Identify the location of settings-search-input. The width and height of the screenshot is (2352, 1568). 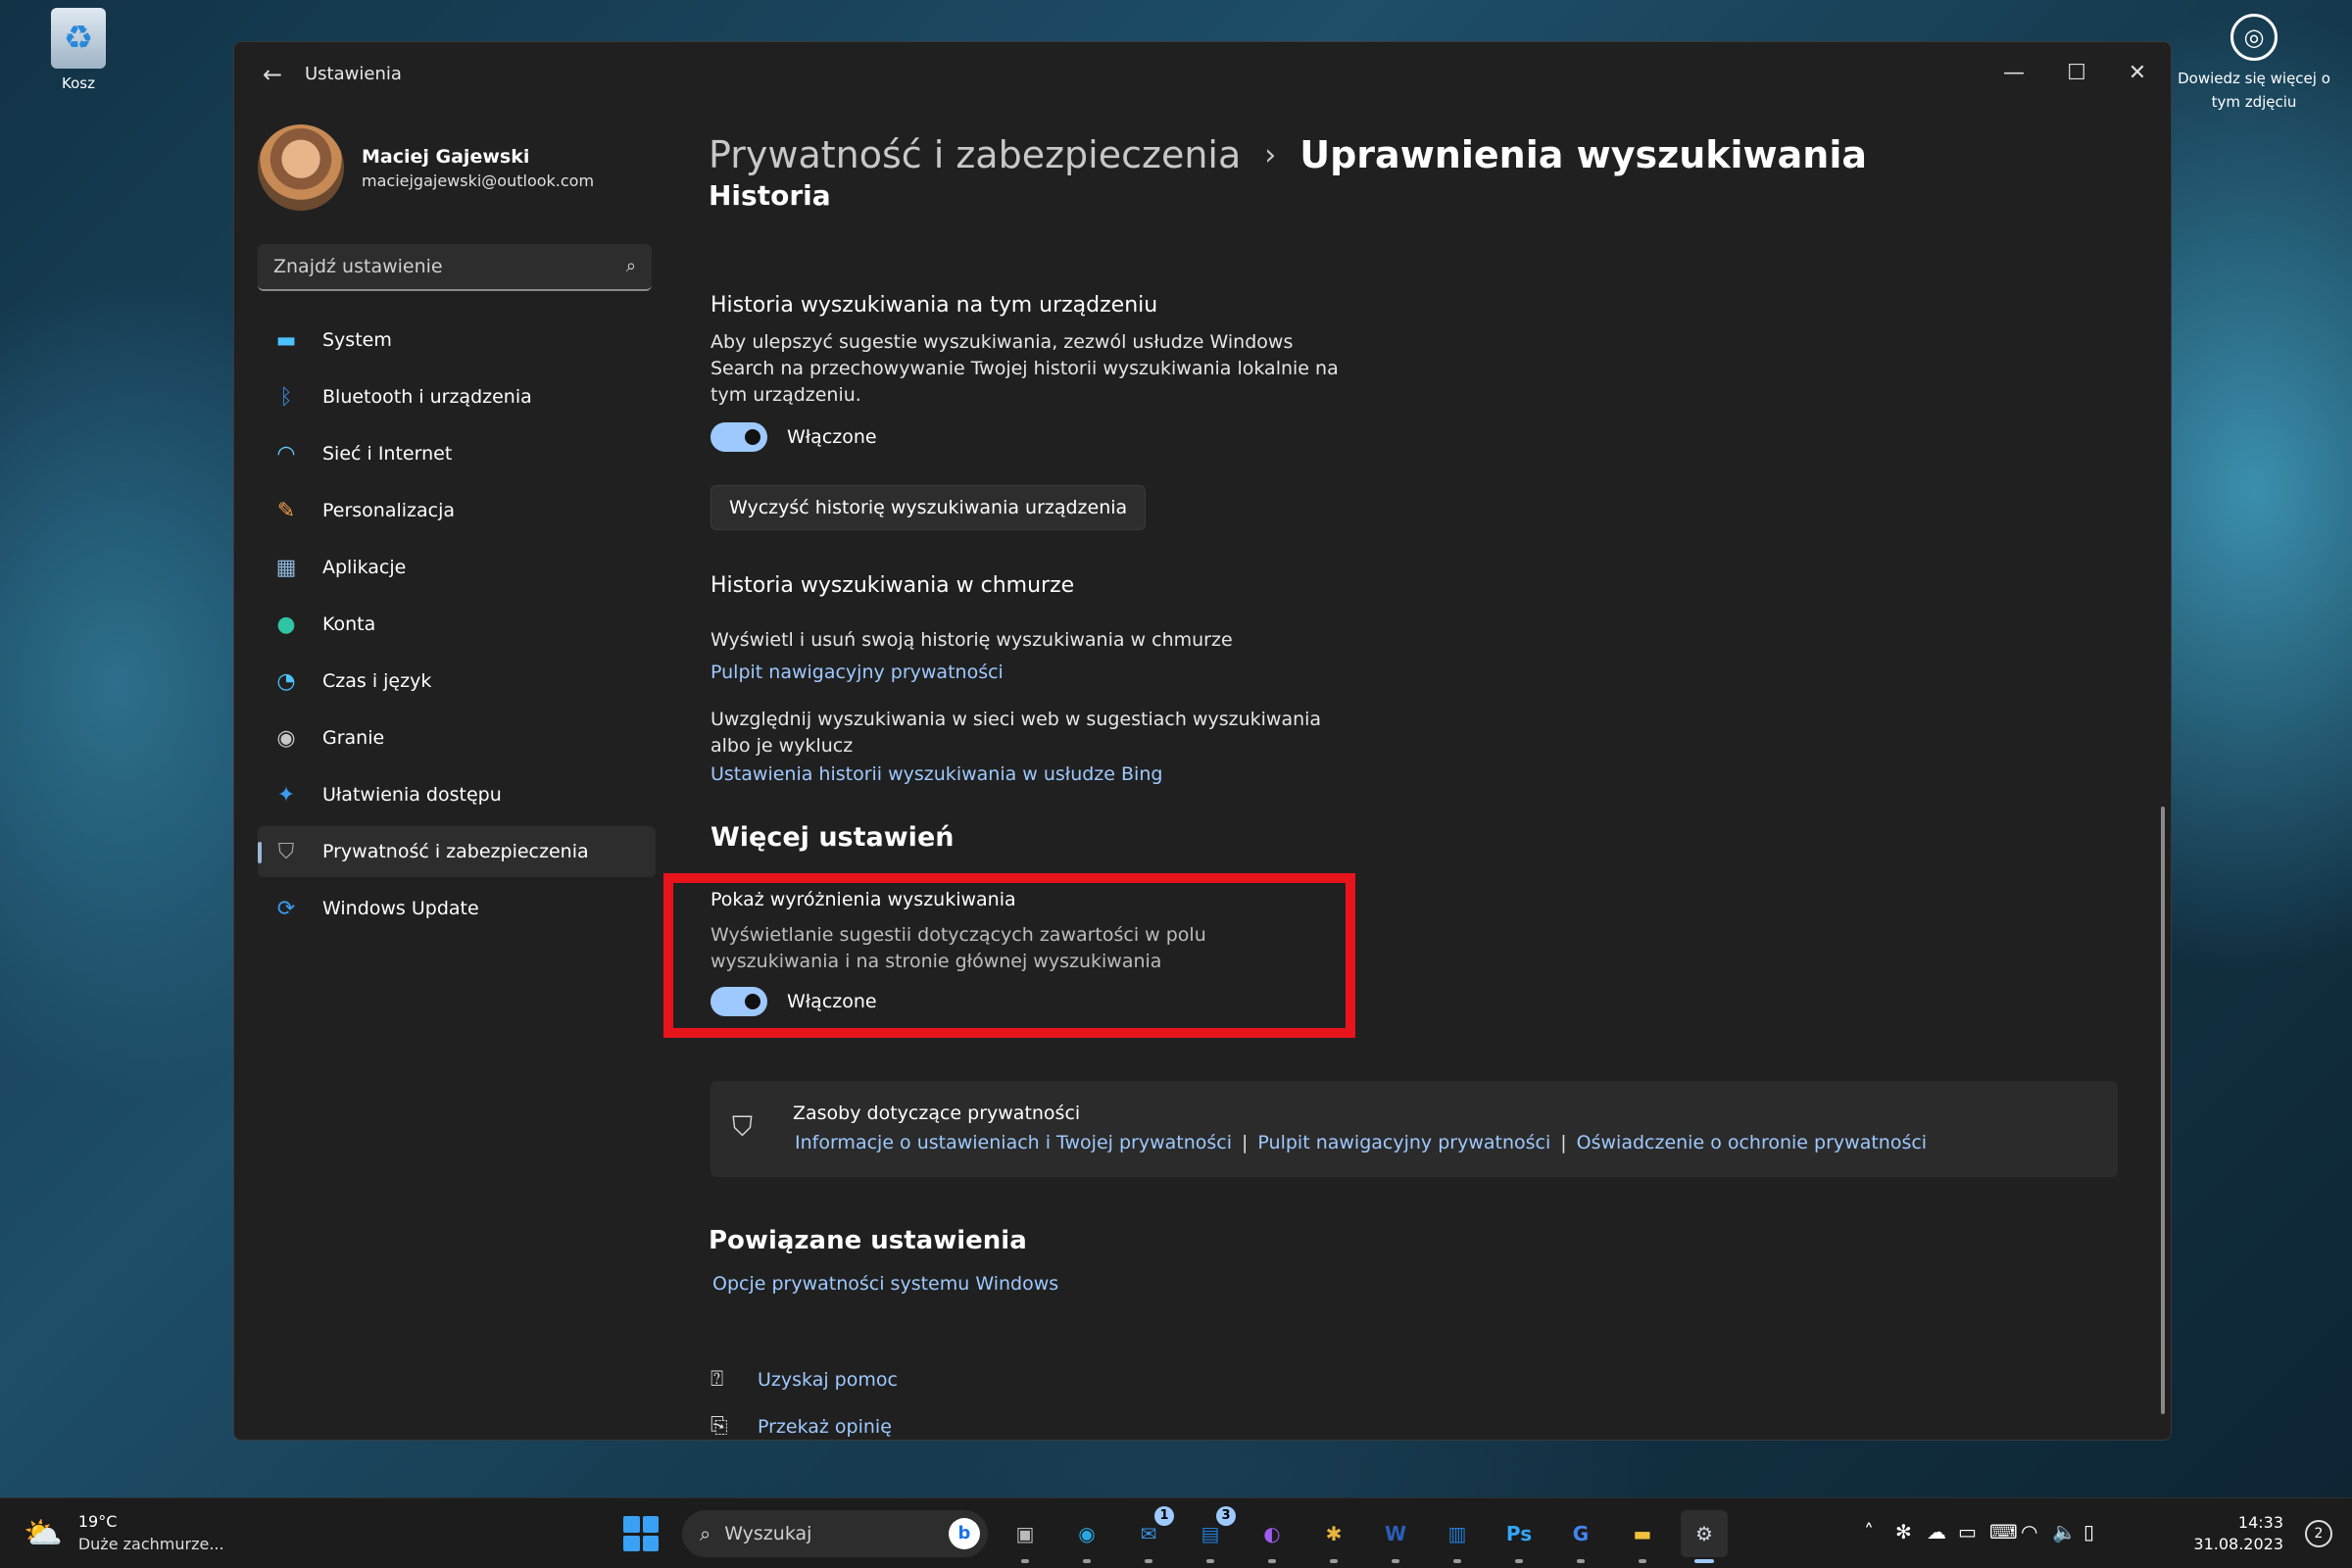
(455, 266).